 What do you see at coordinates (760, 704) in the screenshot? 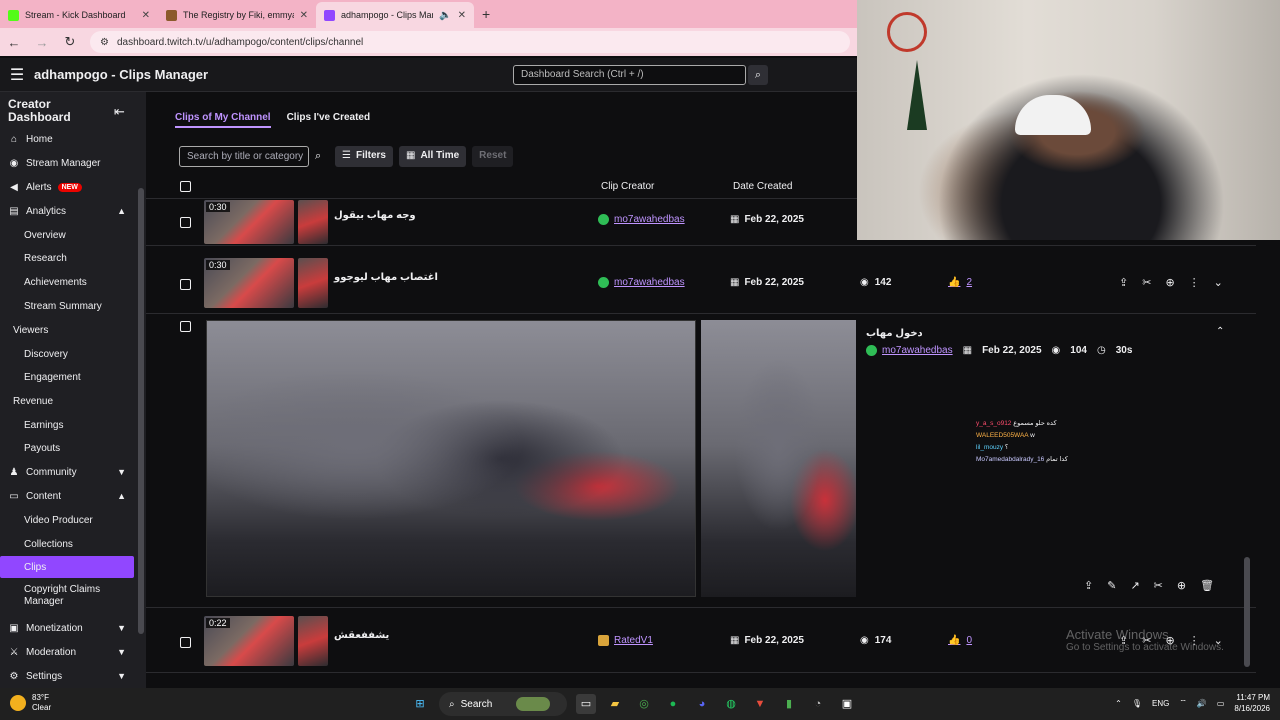
I see `app-icon-red: ▼` at bounding box center [760, 704].